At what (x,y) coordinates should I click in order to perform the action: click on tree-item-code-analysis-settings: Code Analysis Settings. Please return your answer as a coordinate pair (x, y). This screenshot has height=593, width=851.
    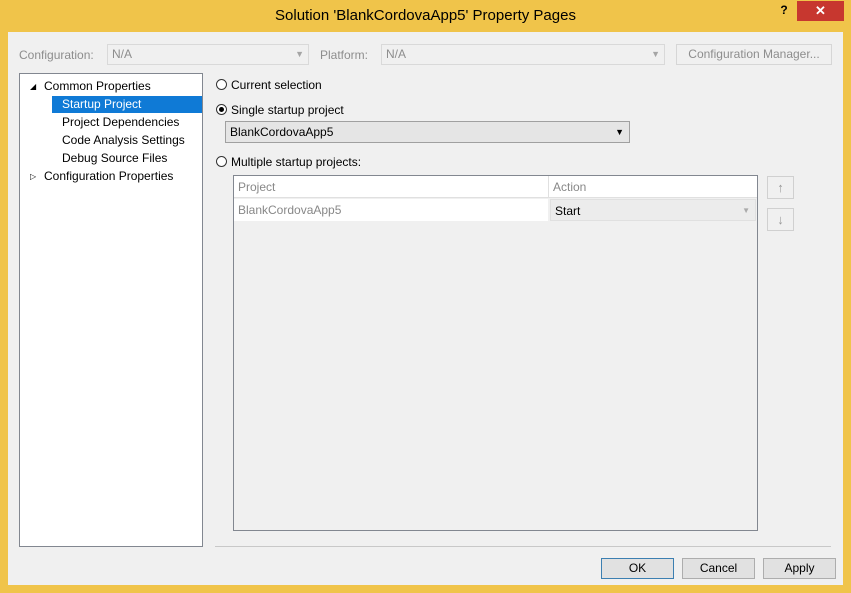
    Looking at the image, I should click on (123, 140).